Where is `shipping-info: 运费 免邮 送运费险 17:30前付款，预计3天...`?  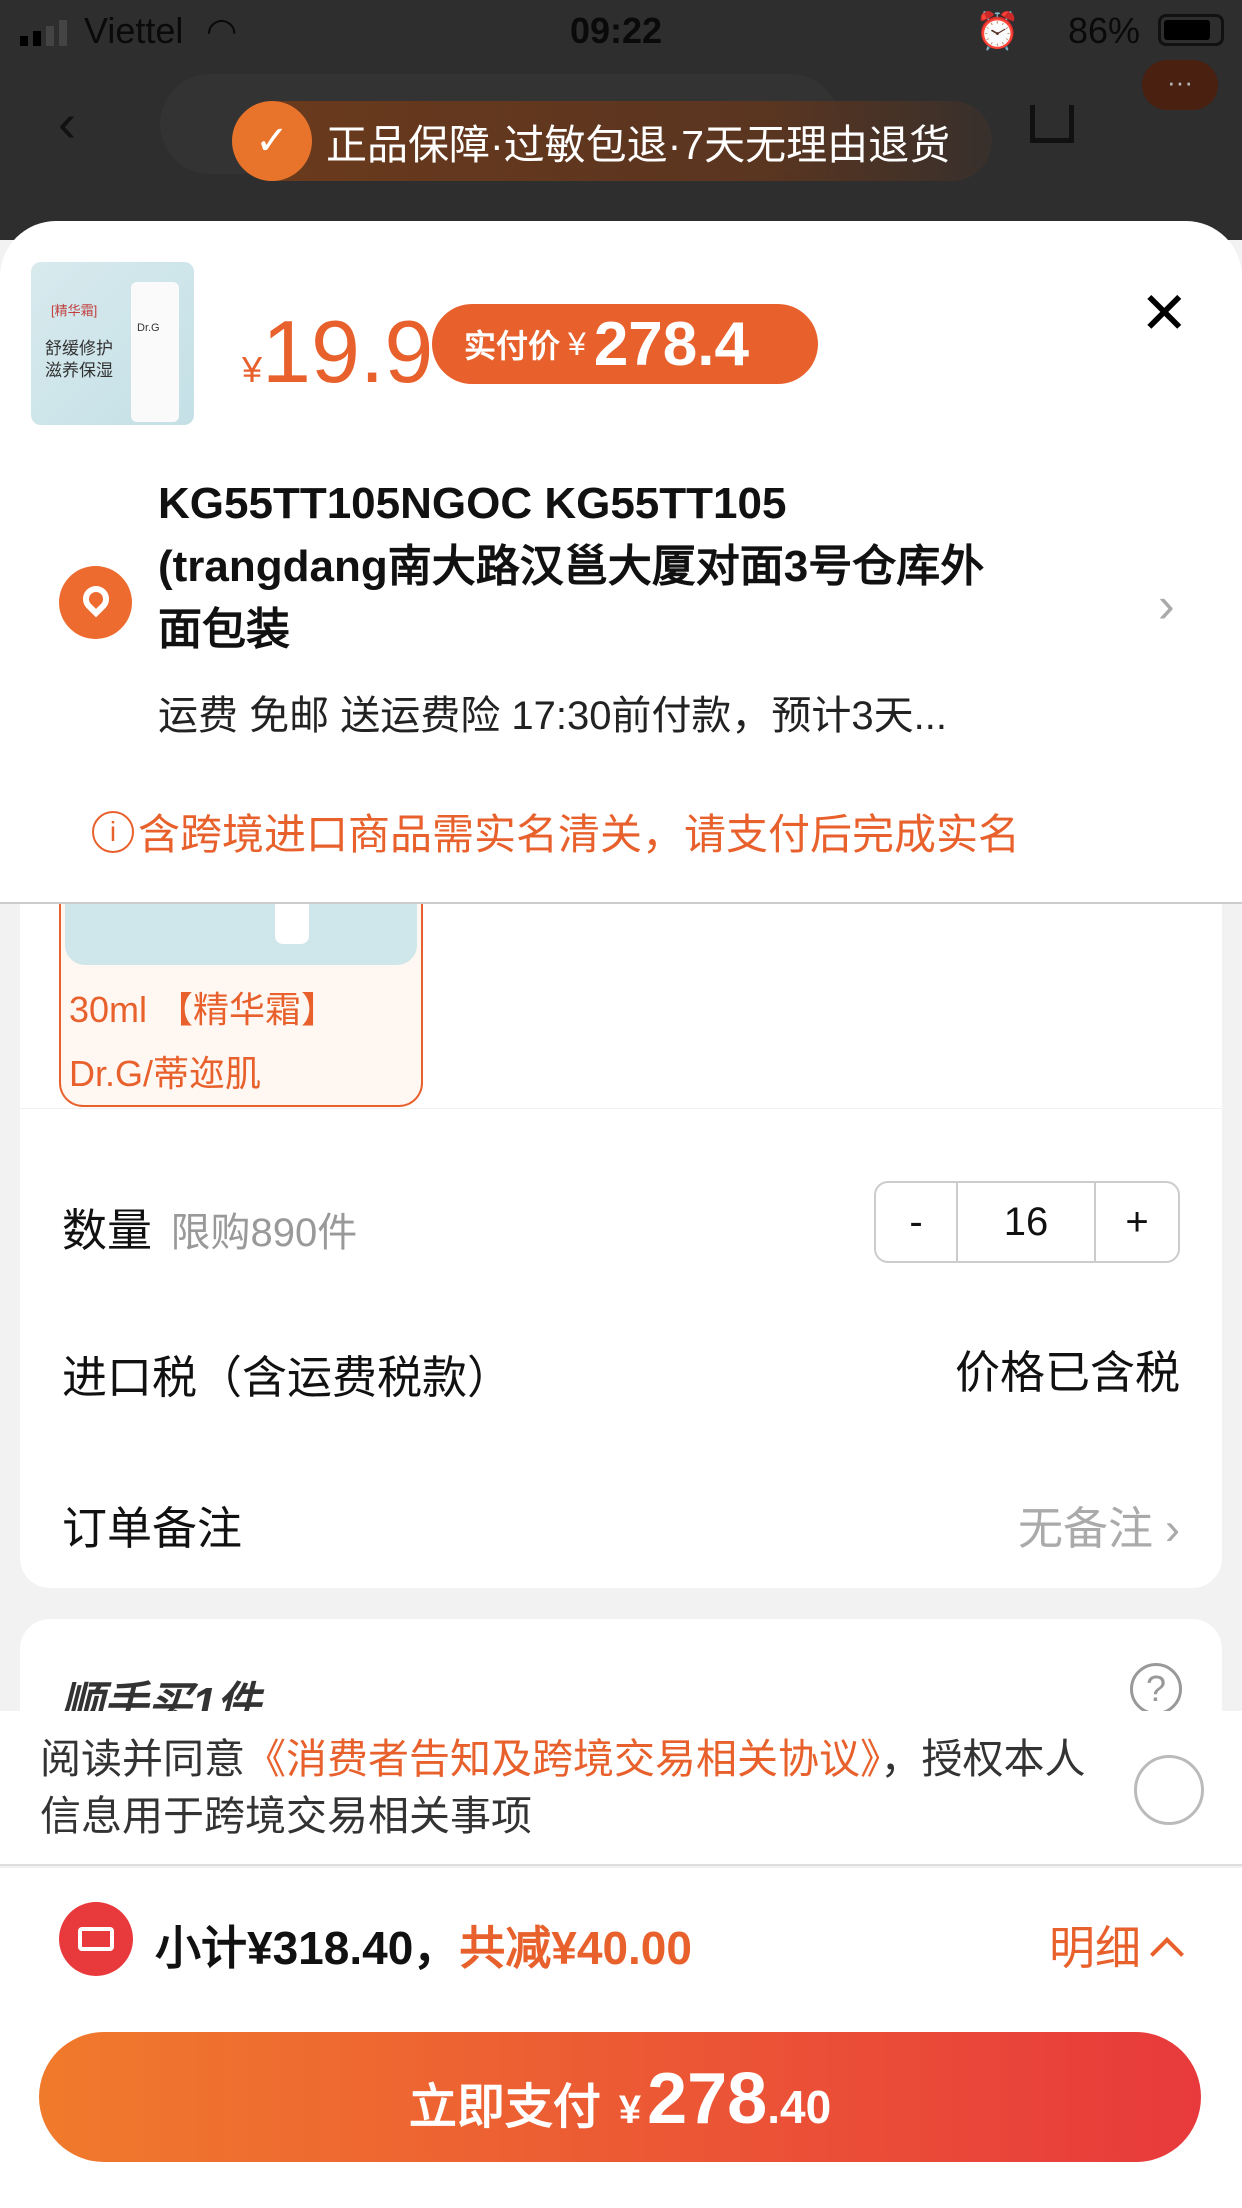 shipping-info: 运费 免邮 送运费险 17:30前付款，预计3天... is located at coordinates (553, 716).